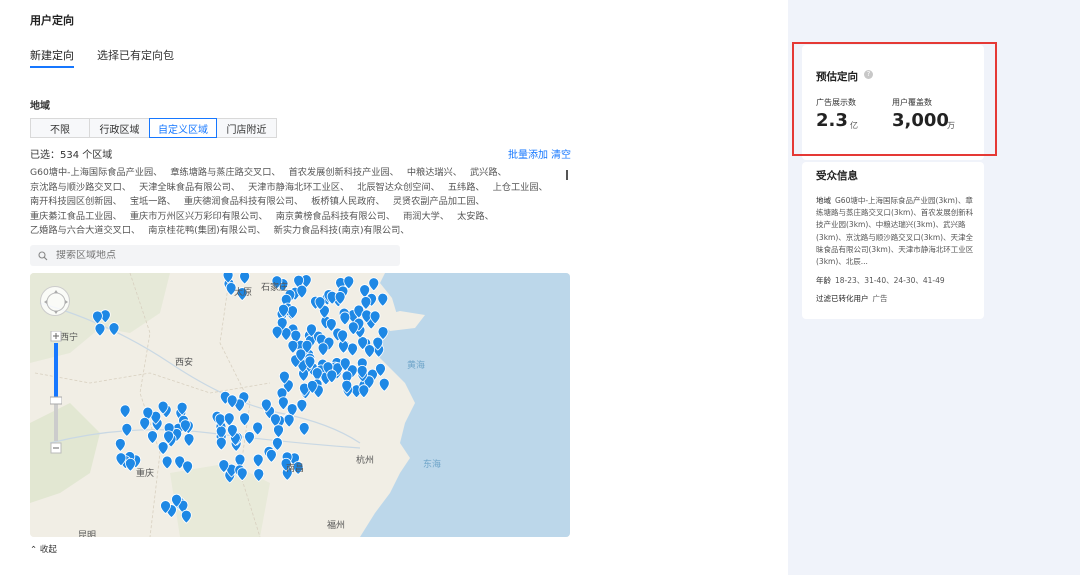 The width and height of the screenshot is (1080, 575). Describe the element at coordinates (183, 128) in the screenshot. I see `segment-custom-region: 自定义区域` at that location.